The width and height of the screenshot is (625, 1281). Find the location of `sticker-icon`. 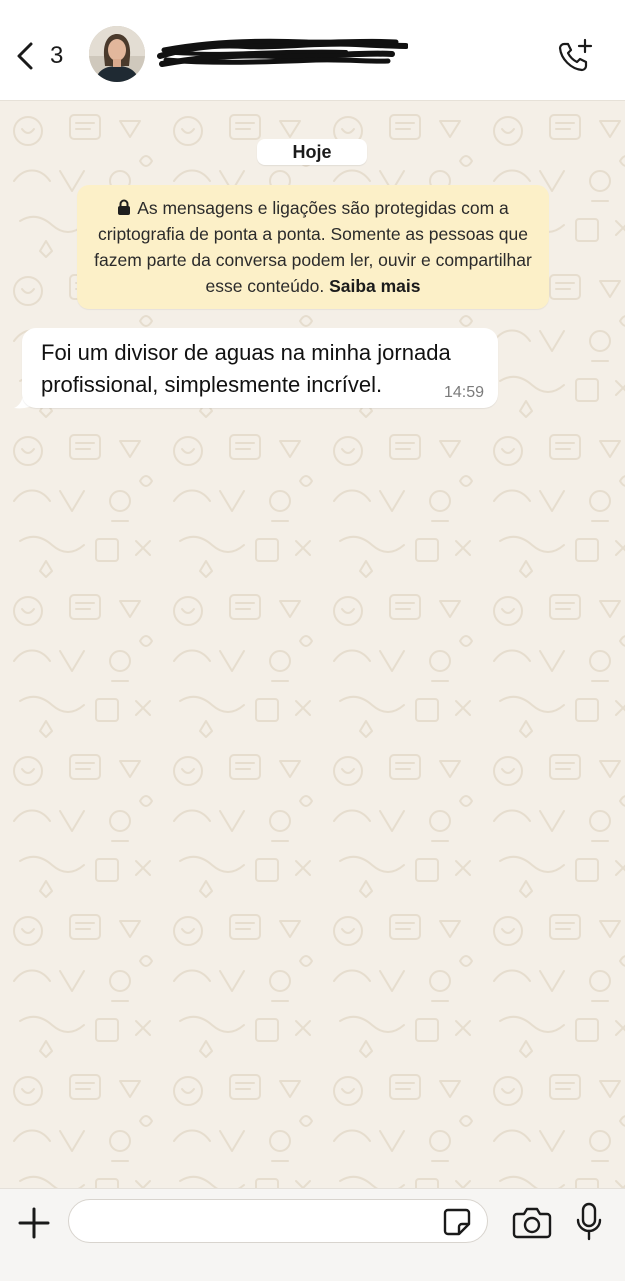

sticker-icon is located at coordinates (457, 1222).